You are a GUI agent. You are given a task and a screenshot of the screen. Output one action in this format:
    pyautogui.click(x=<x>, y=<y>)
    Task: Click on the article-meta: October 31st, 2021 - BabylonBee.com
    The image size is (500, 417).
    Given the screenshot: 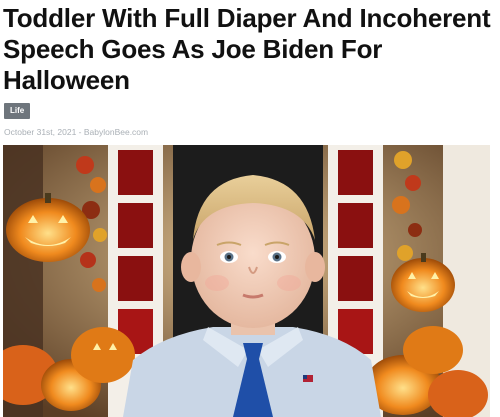 What is the action you would take?
    pyautogui.click(x=76, y=132)
    